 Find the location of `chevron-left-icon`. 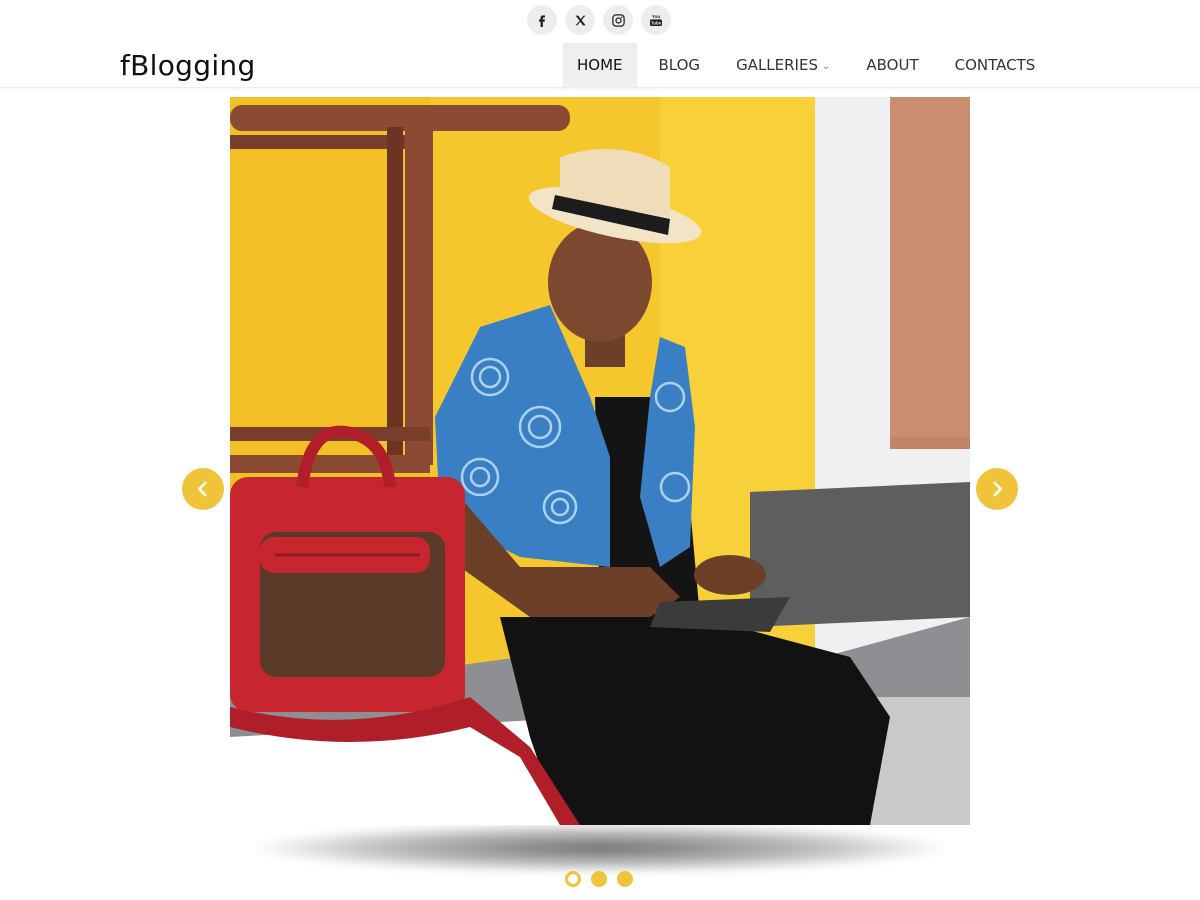

chevron-left-icon is located at coordinates (202, 489).